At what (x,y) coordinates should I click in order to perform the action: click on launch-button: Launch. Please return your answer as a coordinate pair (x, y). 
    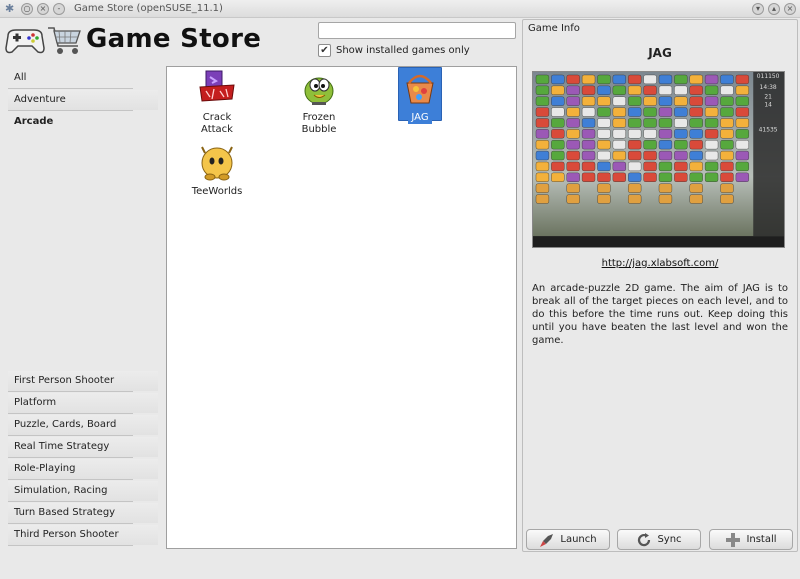
    Looking at the image, I should click on (568, 539).